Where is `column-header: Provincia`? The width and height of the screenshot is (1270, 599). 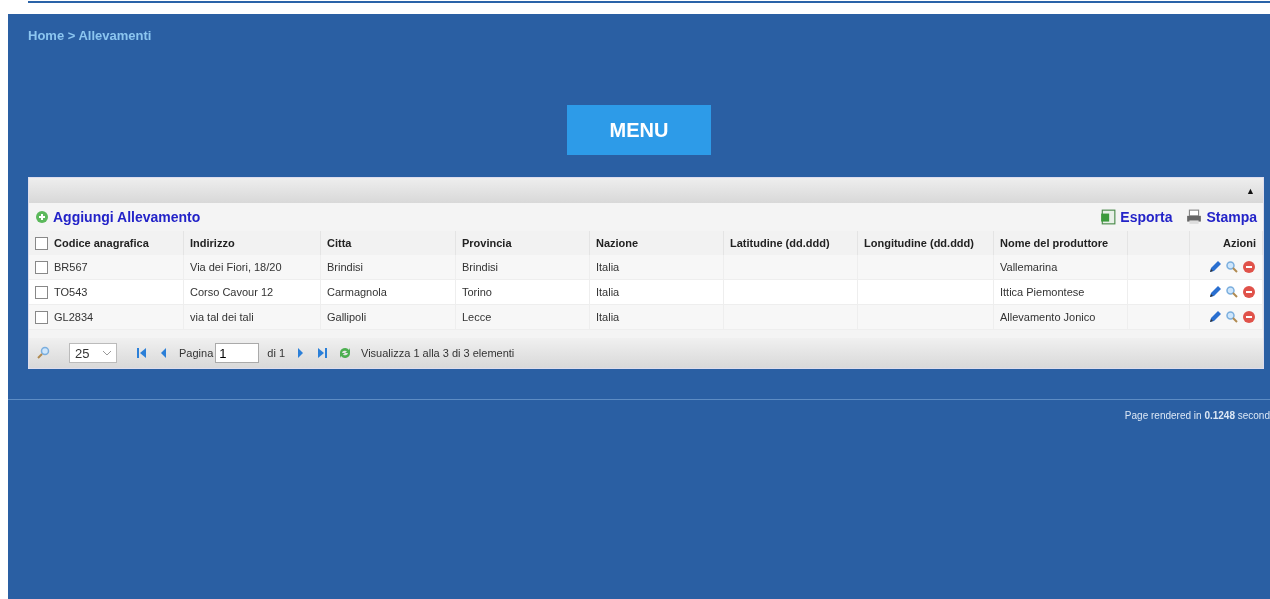 column-header: Provincia is located at coordinates (487, 243).